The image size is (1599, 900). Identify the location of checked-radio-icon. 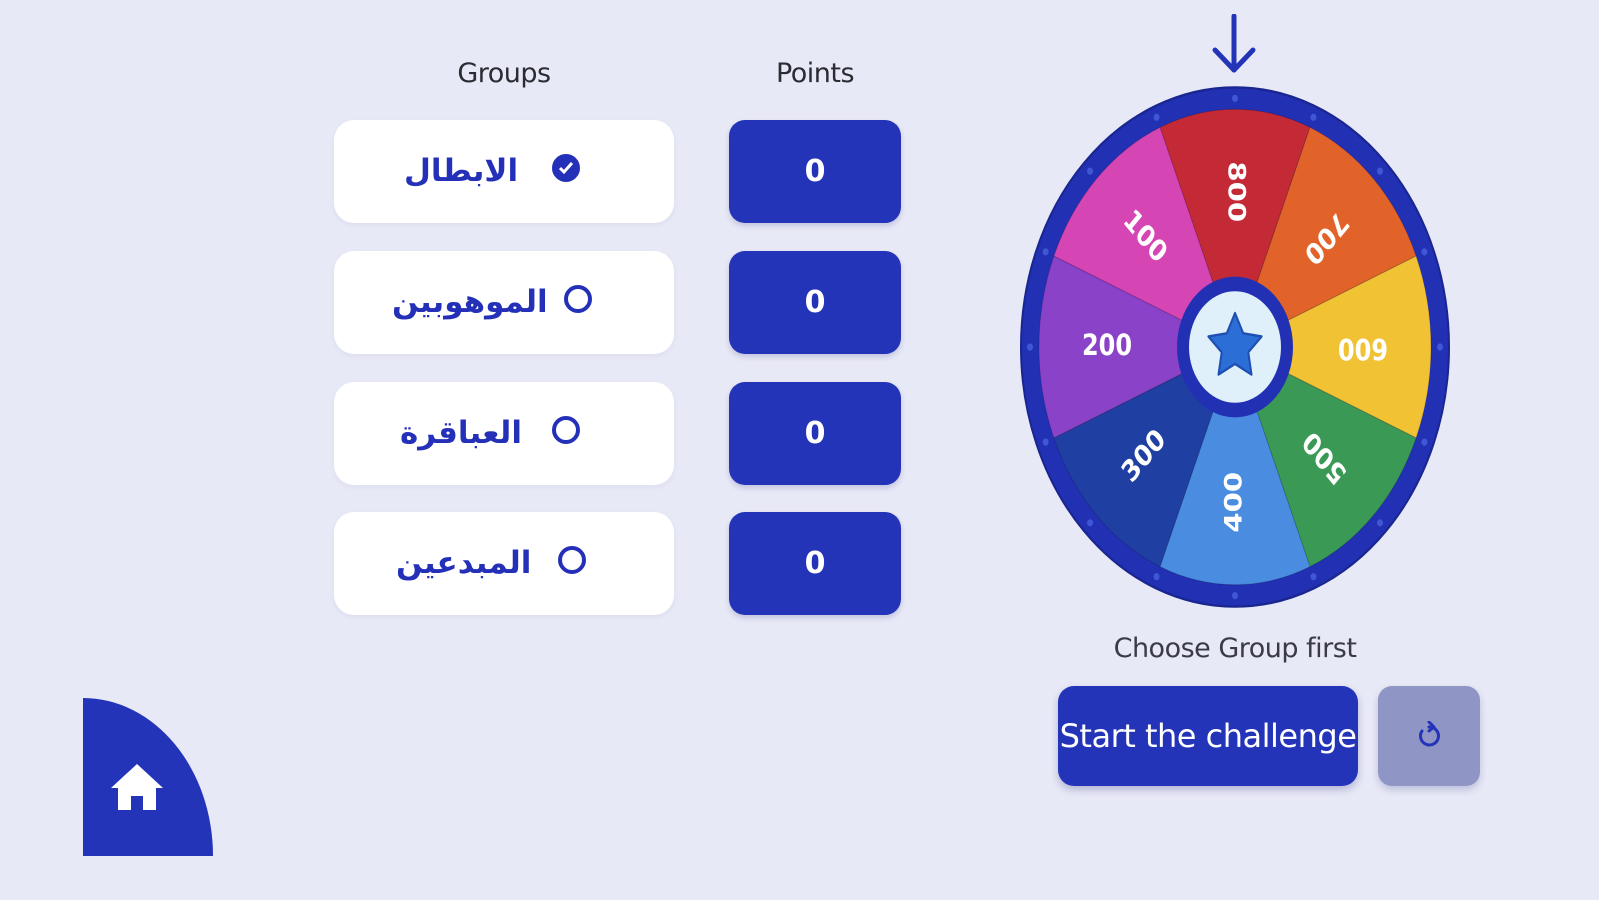
(566, 168).